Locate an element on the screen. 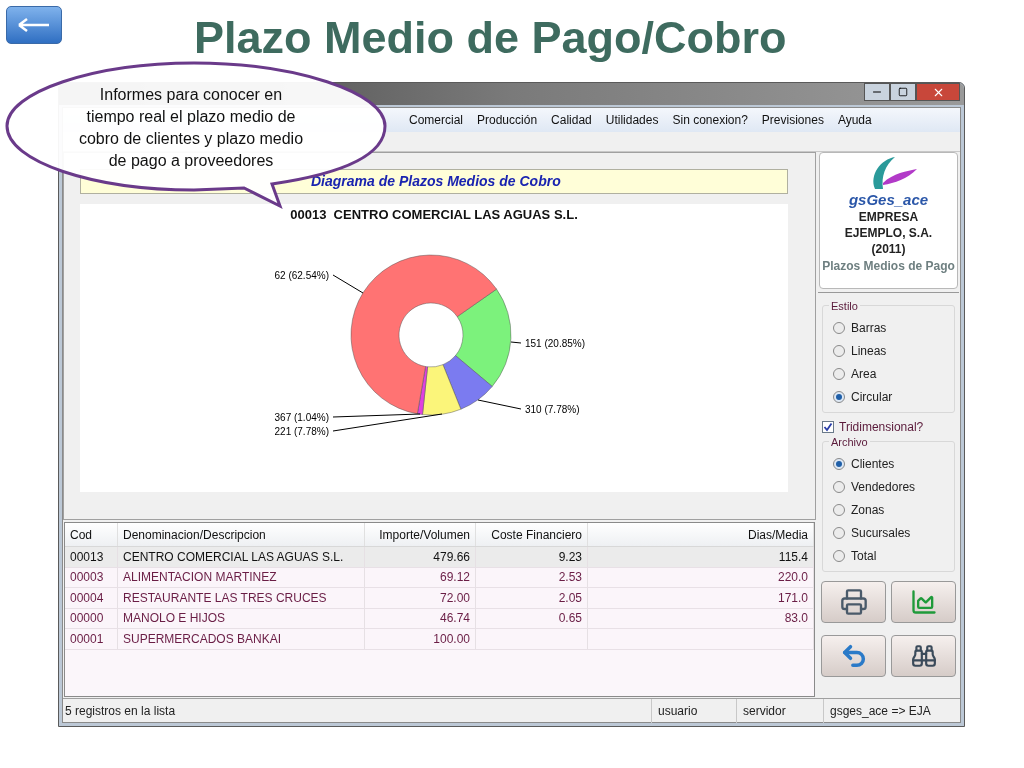  slice-label: 367 (1.04%) is located at coordinates (301, 417).